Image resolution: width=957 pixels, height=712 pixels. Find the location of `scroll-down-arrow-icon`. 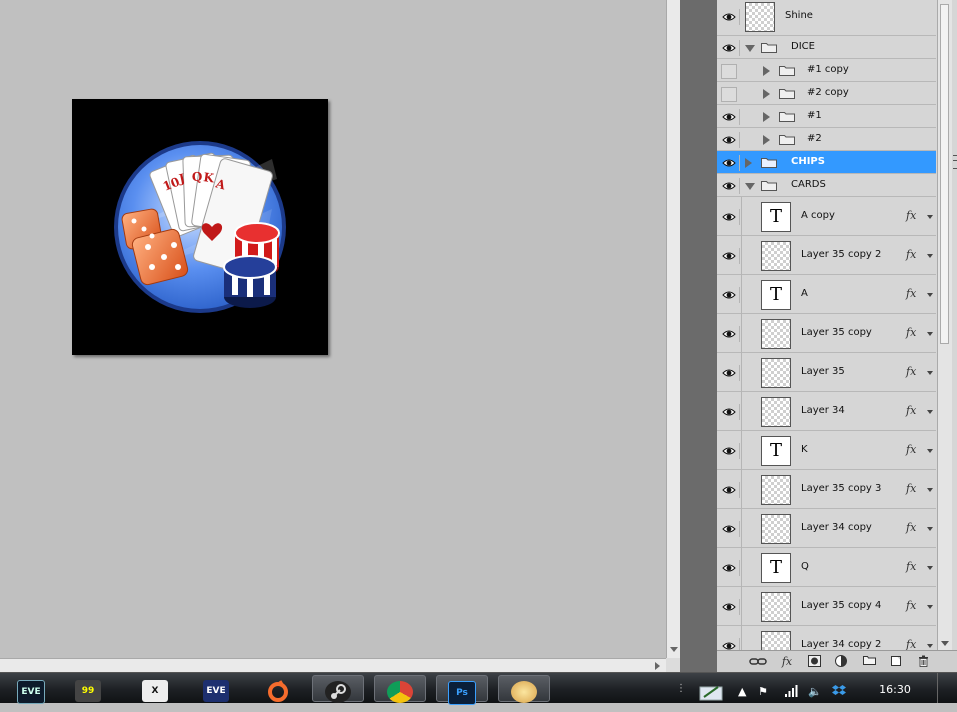

scroll-down-arrow-icon is located at coordinates (674, 649).